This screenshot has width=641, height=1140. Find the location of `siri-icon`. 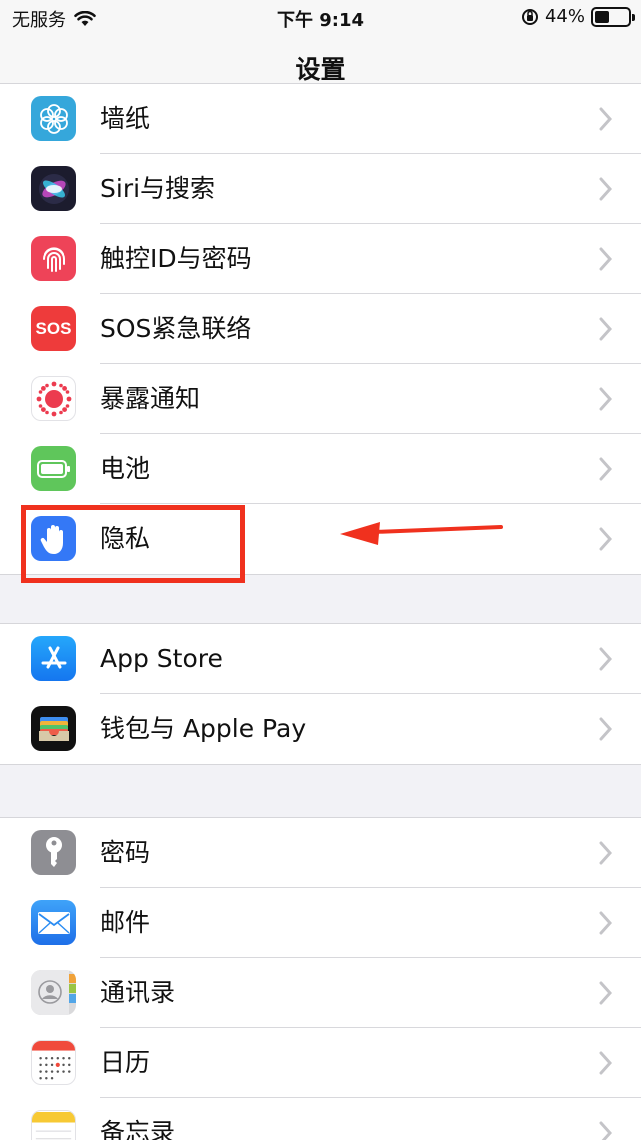

siri-icon is located at coordinates (53, 188).